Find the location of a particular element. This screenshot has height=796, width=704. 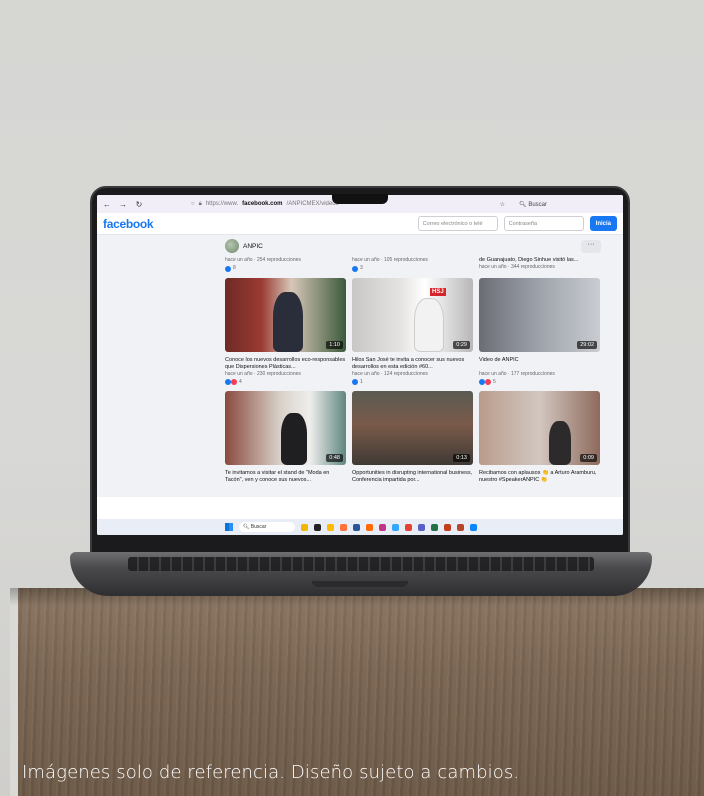

back-icon: ← is located at coordinates (107, 204).